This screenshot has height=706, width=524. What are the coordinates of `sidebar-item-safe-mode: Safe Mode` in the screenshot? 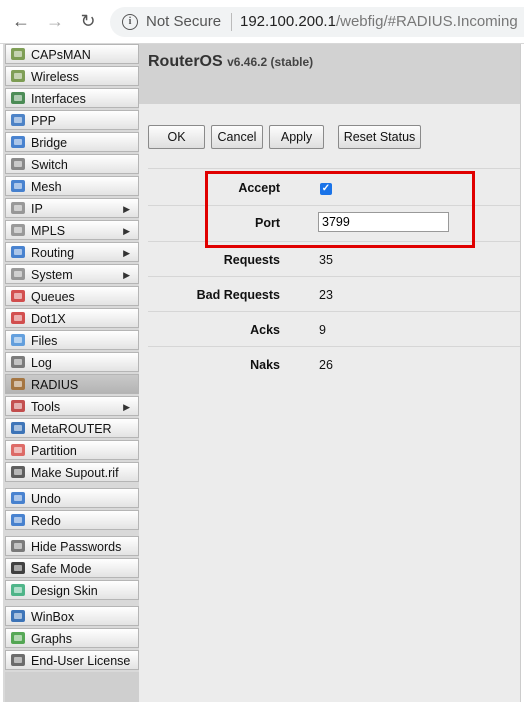 It's located at (72, 568).